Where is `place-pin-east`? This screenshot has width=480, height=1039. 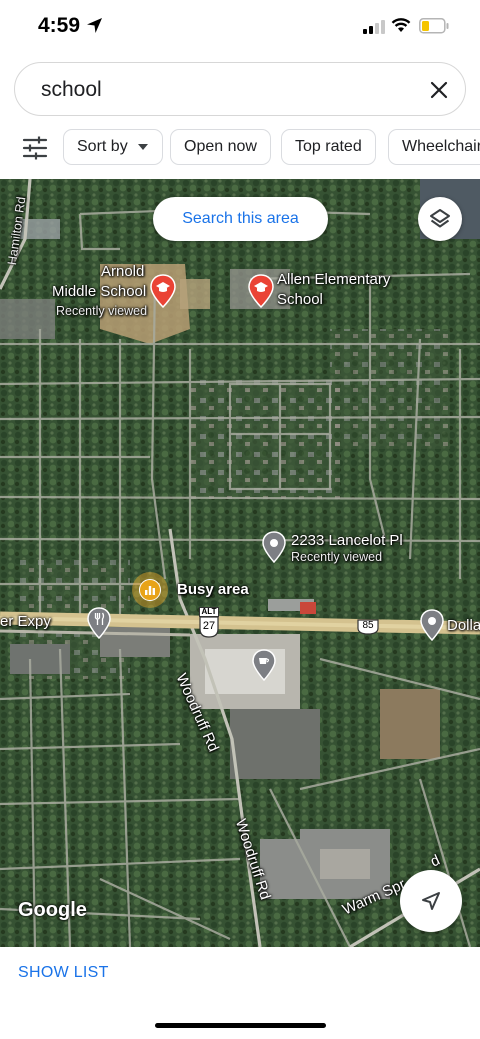 place-pin-east is located at coordinates (432, 627).